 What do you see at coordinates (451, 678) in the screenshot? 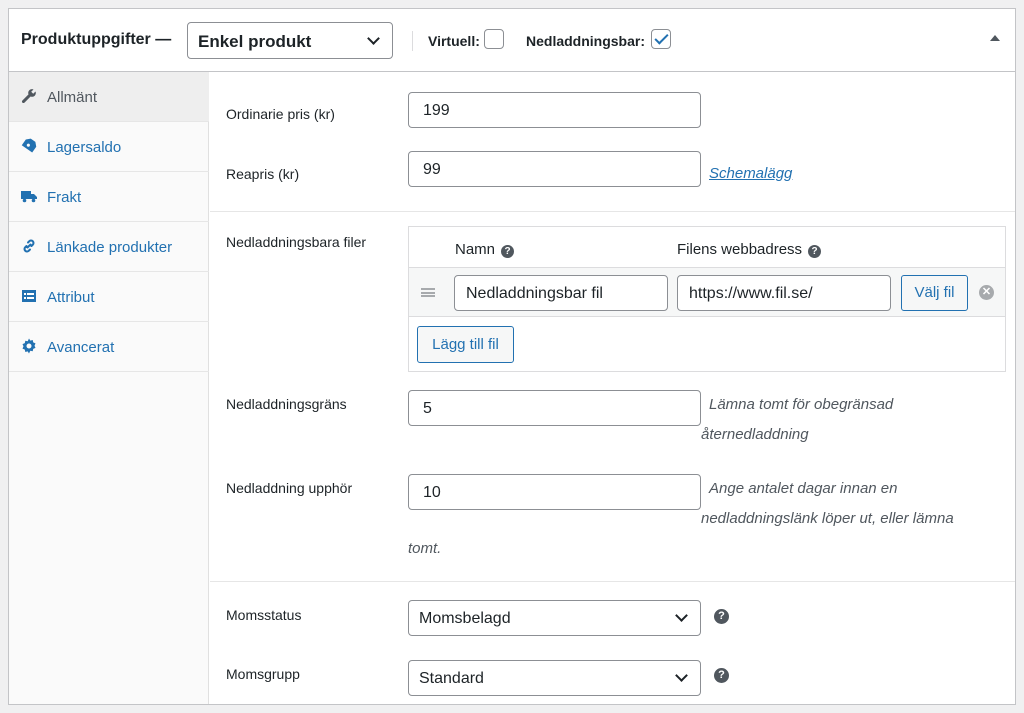
I see `tax-class-value: Standard` at bounding box center [451, 678].